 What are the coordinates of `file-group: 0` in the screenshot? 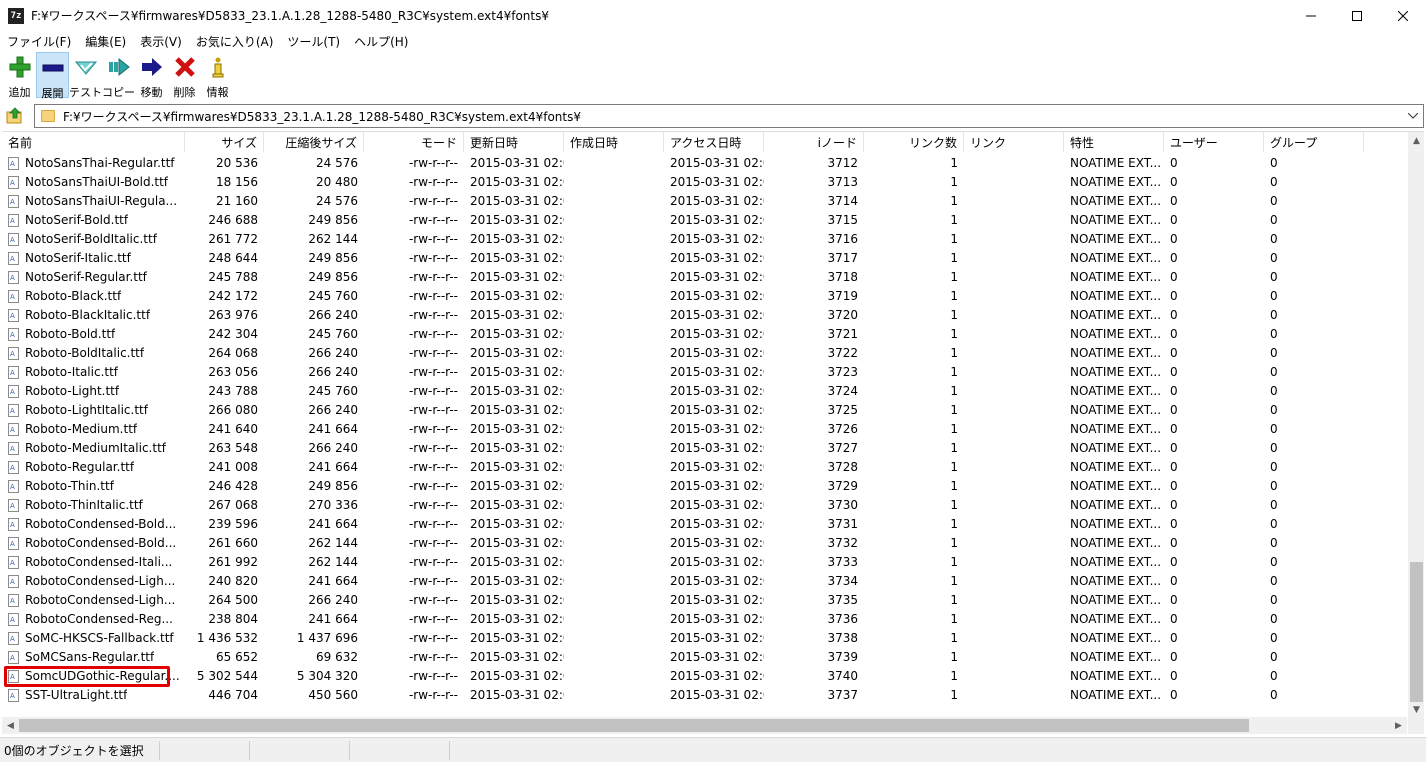 It's located at (1274, 467).